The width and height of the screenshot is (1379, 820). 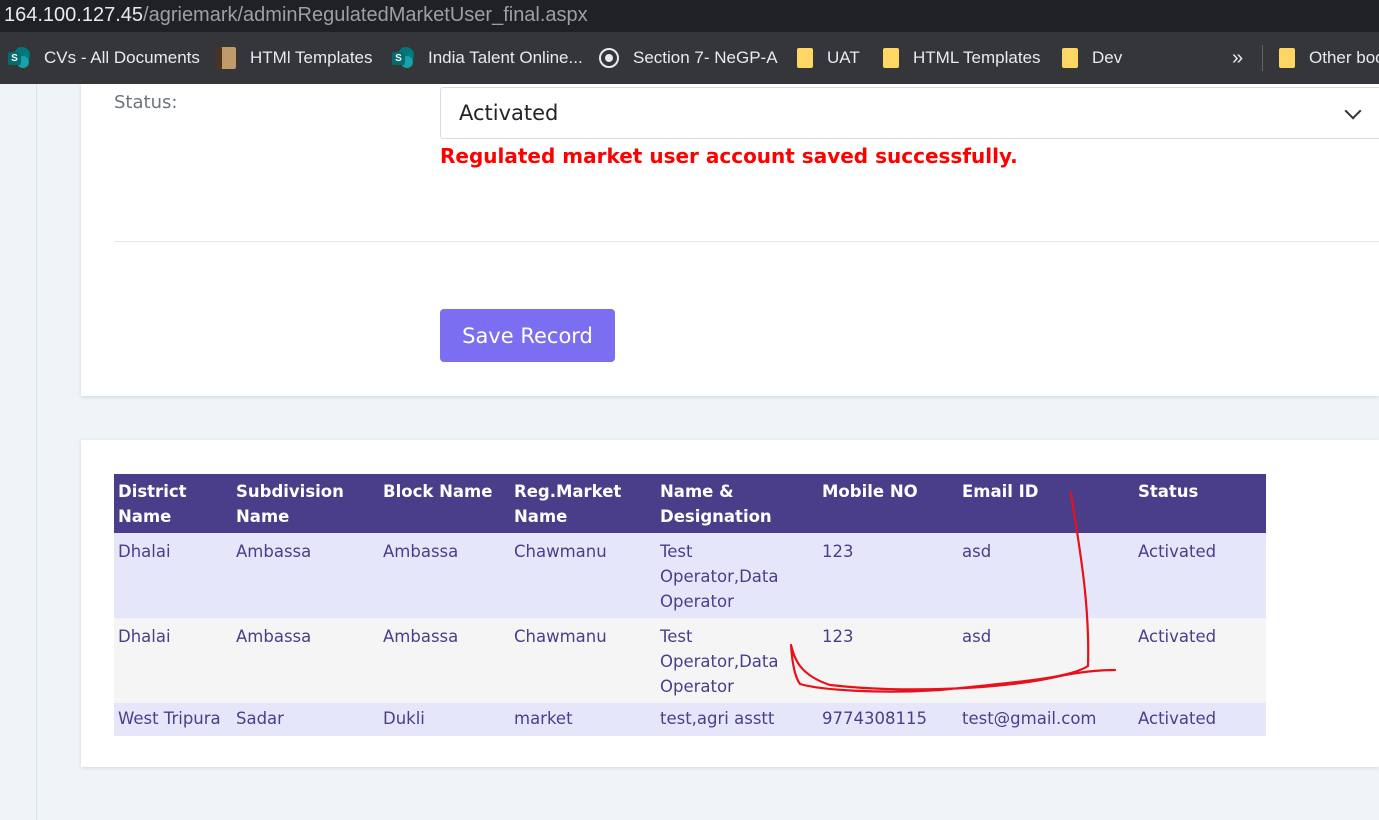 I want to click on bookmark-label: CVs - All Documents, so click(x=122, y=57).